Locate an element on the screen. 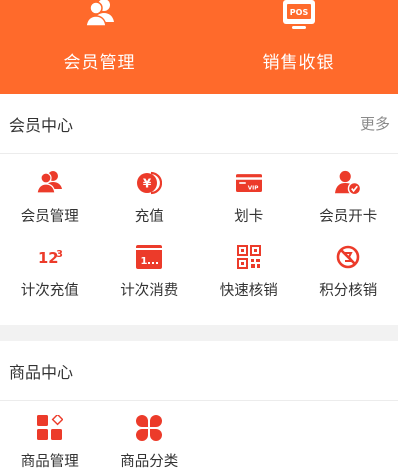  member-open-card-icon is located at coordinates (348, 183).